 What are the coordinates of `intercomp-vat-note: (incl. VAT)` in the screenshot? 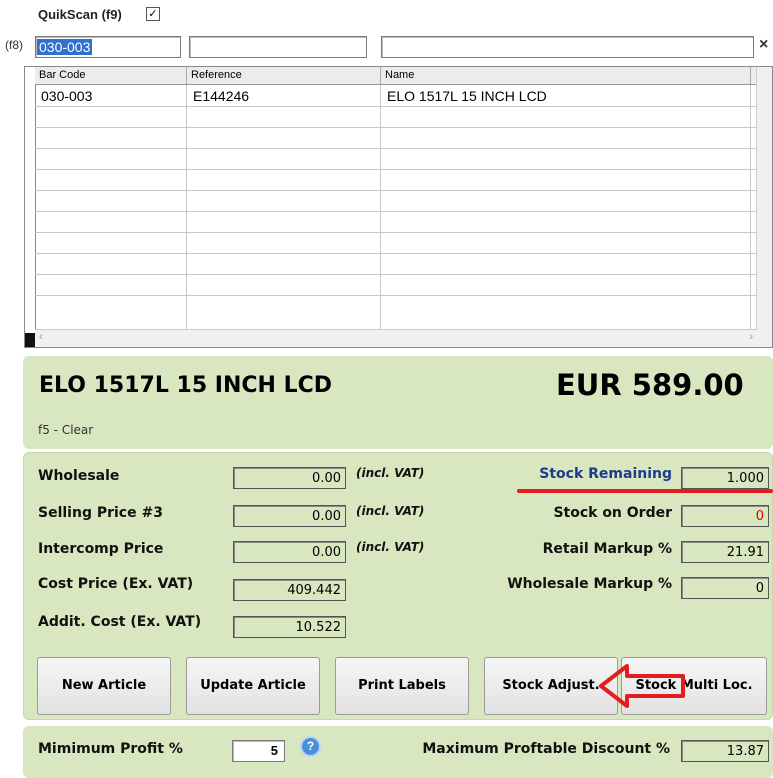 It's located at (390, 547).